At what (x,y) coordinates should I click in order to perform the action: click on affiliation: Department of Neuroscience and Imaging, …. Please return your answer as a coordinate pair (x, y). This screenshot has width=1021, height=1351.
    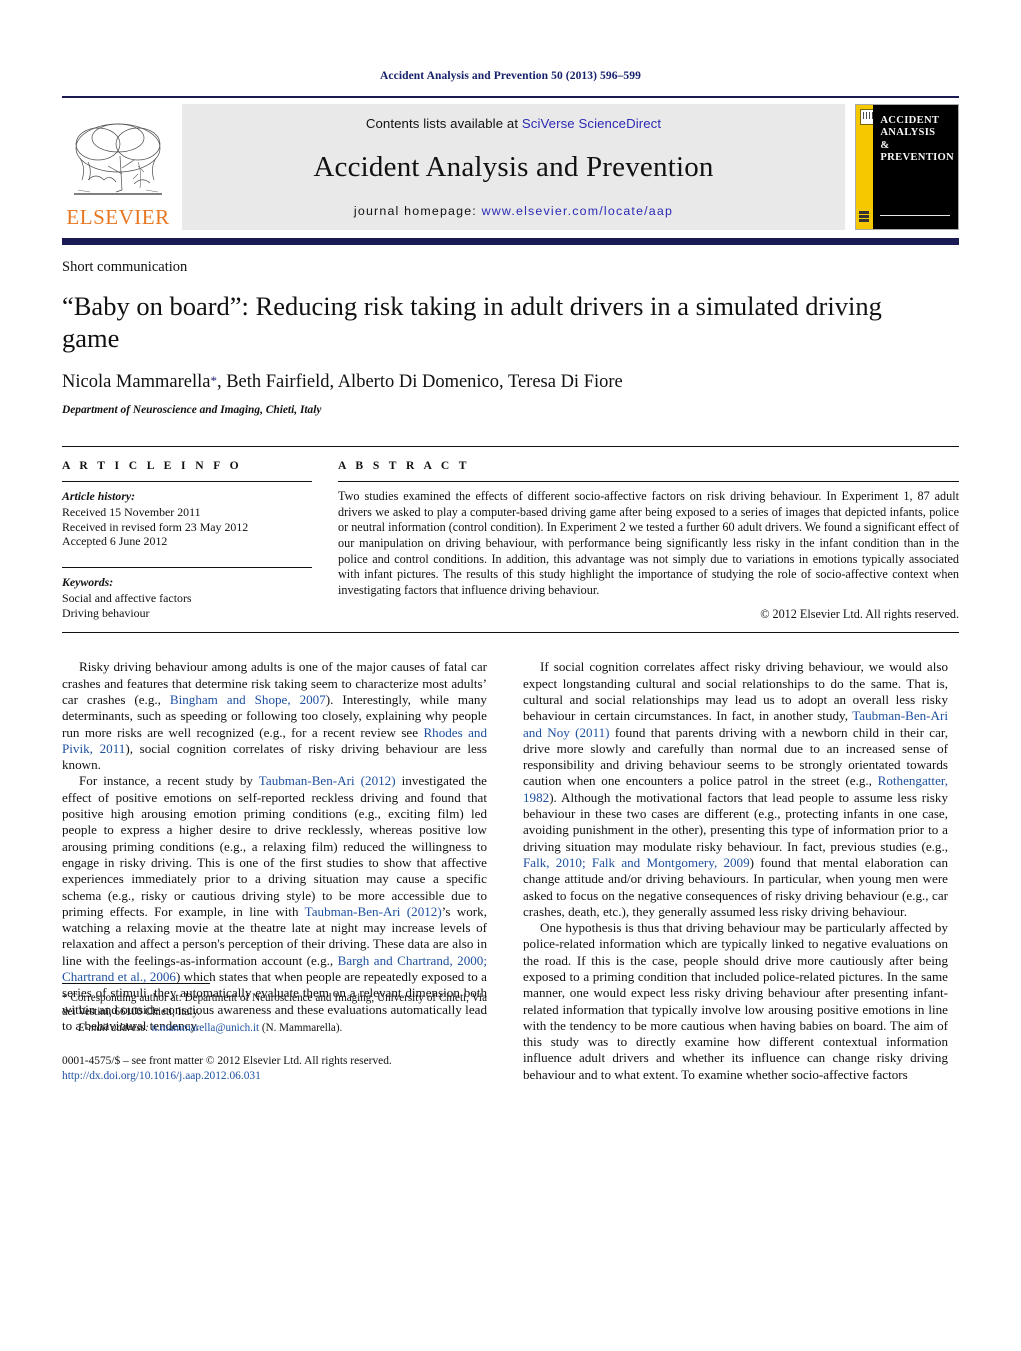
    Looking at the image, I should click on (192, 410).